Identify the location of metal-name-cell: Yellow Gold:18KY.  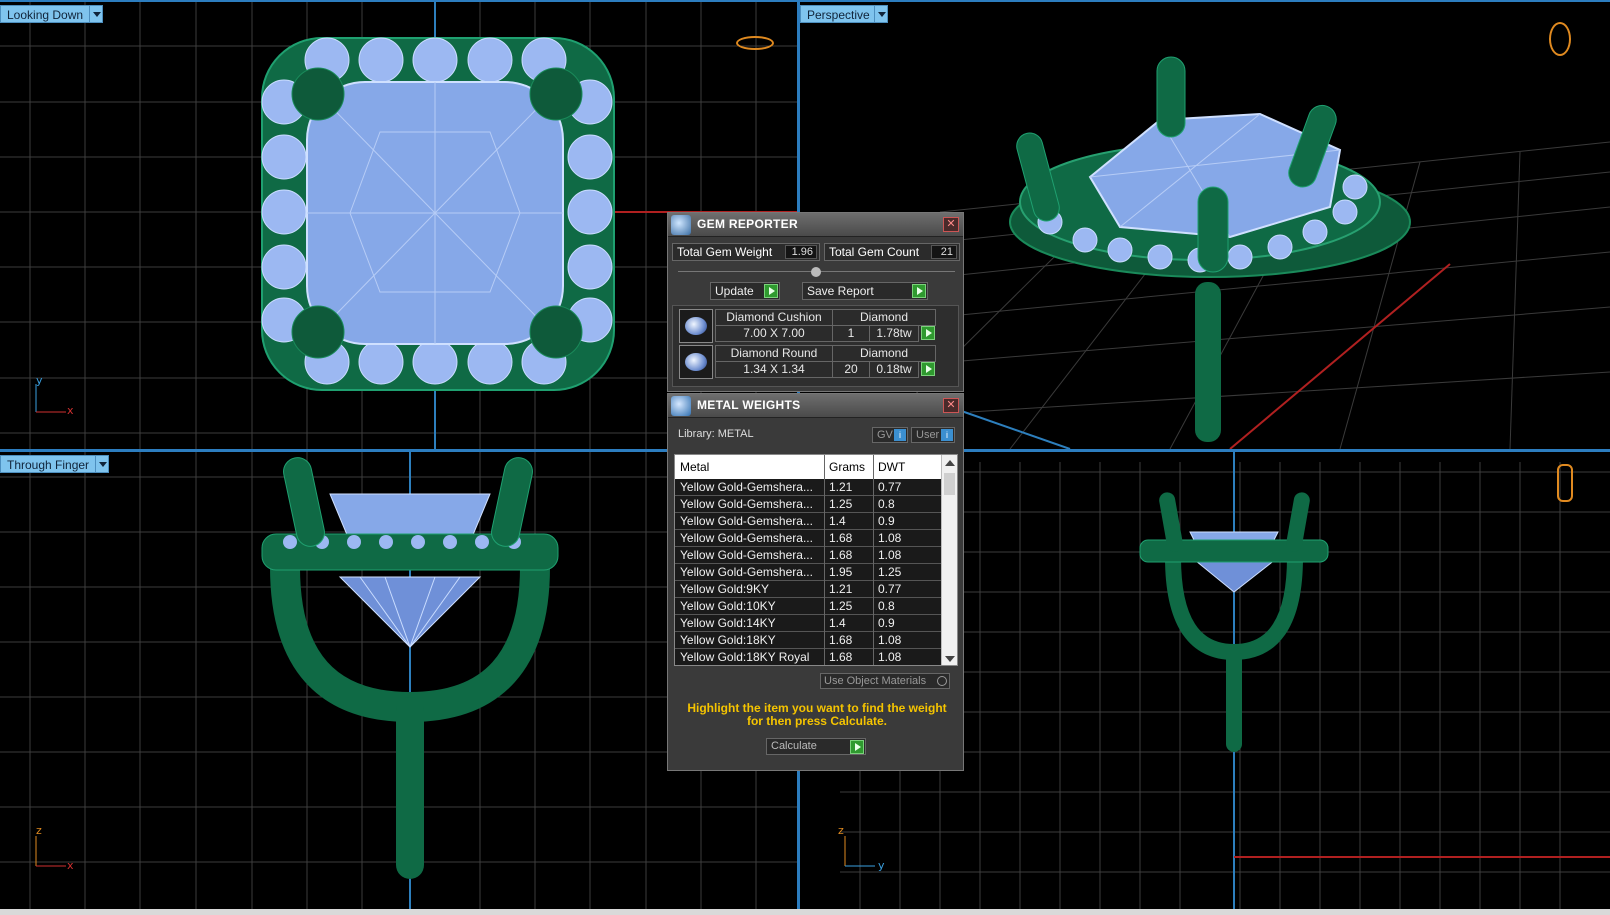
(728, 640).